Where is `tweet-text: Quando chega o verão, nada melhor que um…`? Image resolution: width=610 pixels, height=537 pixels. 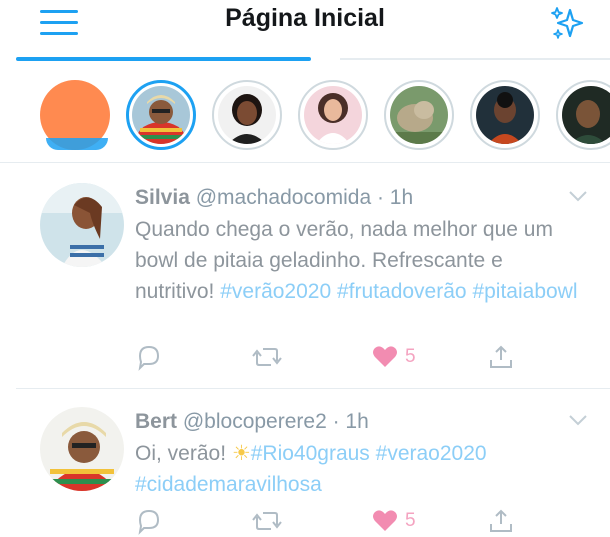 tweet-text: Quando chega o verão, nada melhor que um… is located at coordinates (360, 260).